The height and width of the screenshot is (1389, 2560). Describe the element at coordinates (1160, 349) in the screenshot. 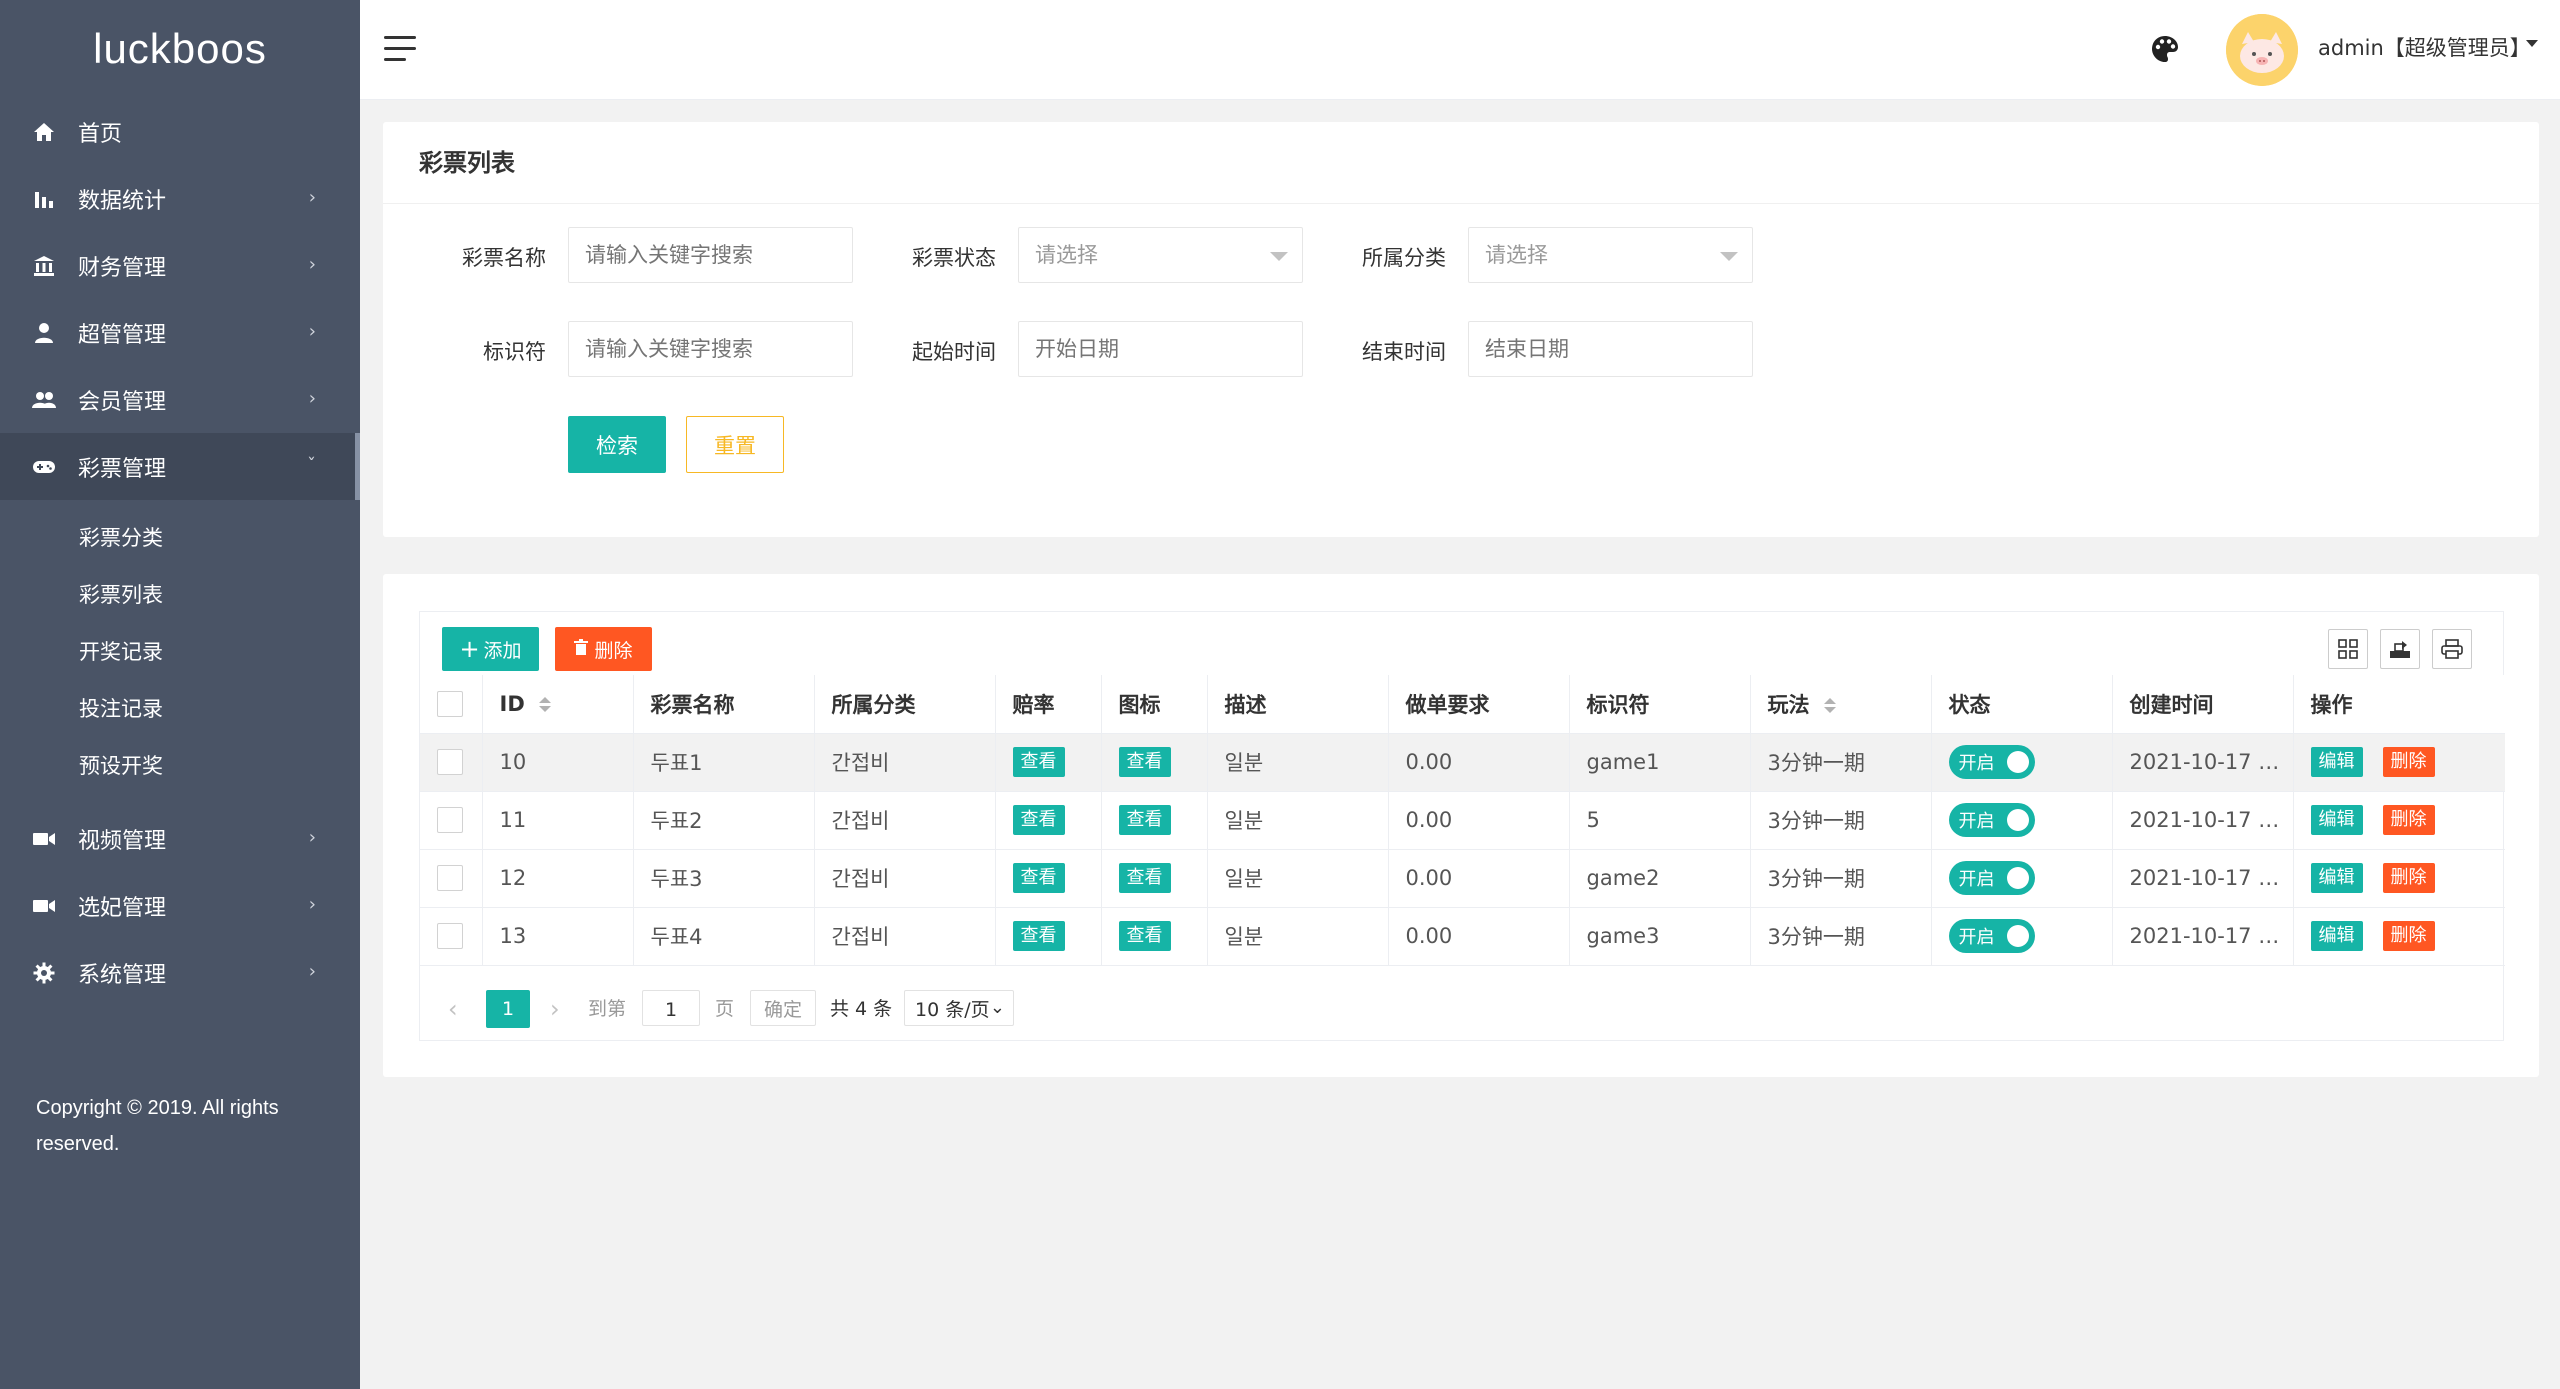

I see `start-date-input` at that location.